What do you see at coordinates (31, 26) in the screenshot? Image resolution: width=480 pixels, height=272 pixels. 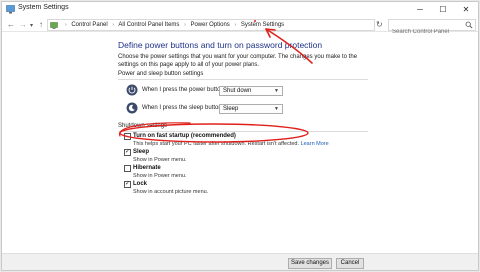 I see `recent-locations-button: ▾` at bounding box center [31, 26].